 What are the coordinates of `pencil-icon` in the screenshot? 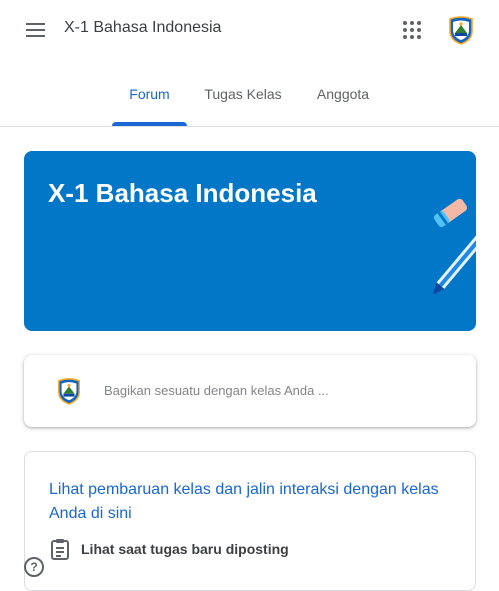 It's located at (454, 246).